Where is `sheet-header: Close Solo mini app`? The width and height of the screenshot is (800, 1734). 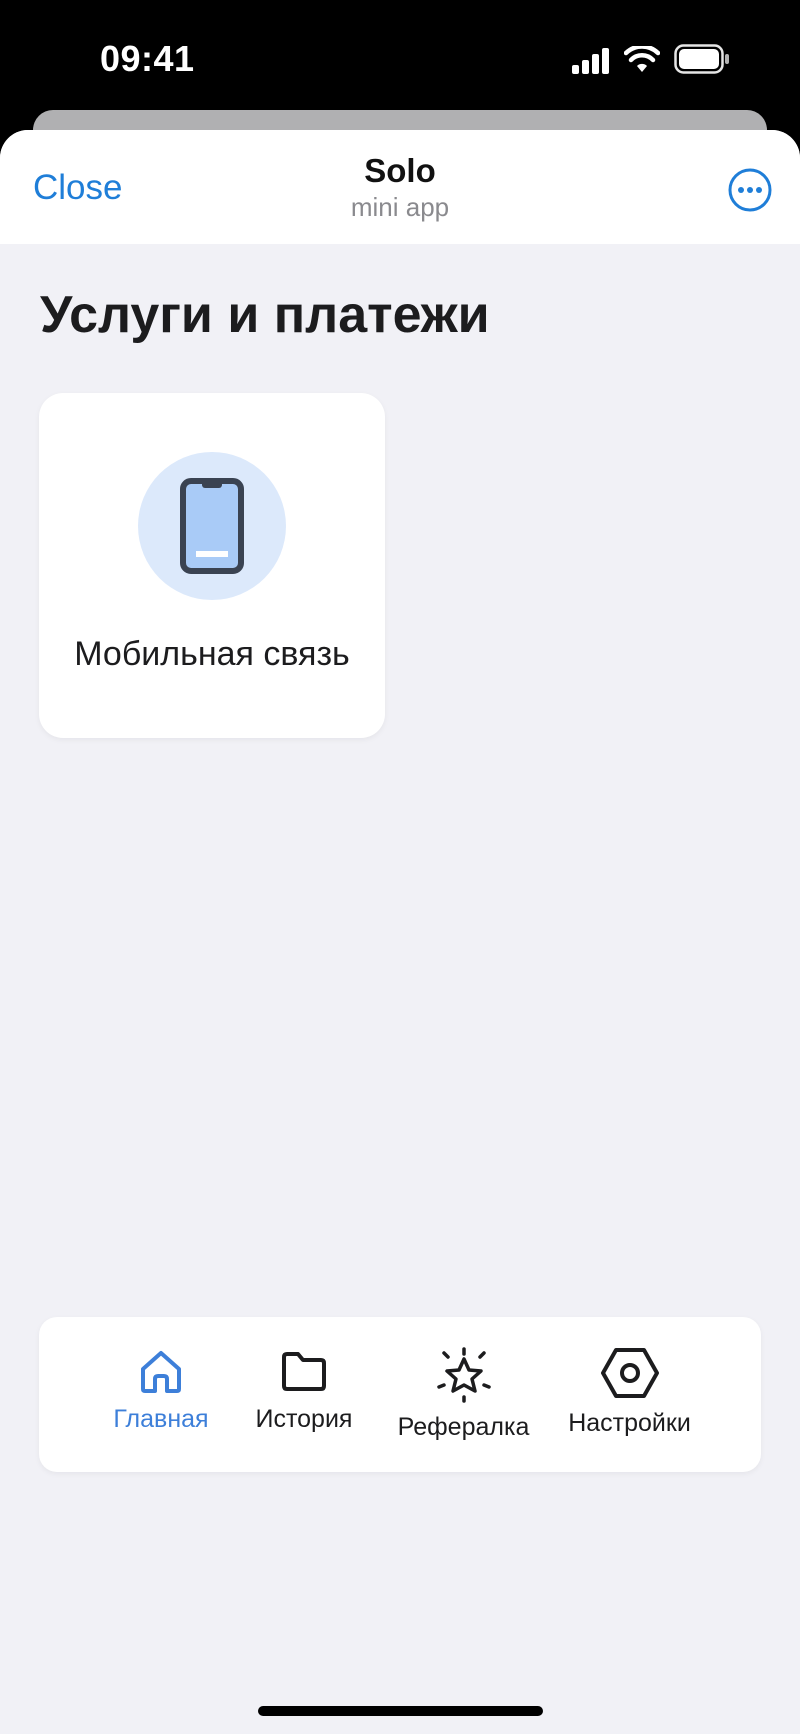
sheet-header: Close Solo mini app is located at coordinates (400, 187).